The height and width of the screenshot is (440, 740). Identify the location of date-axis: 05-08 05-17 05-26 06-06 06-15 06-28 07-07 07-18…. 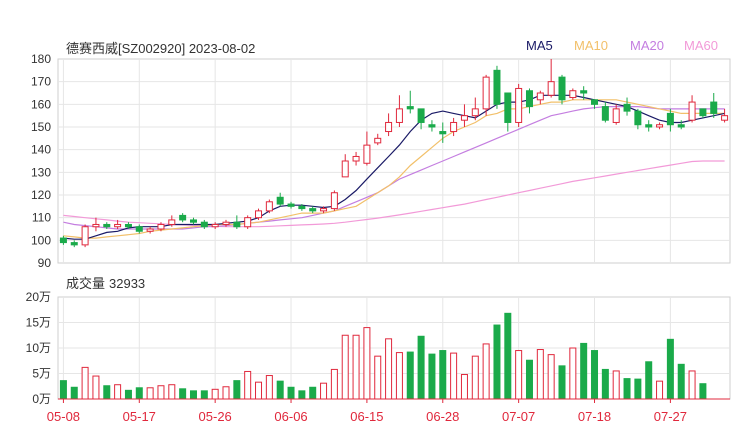
(388, 411).